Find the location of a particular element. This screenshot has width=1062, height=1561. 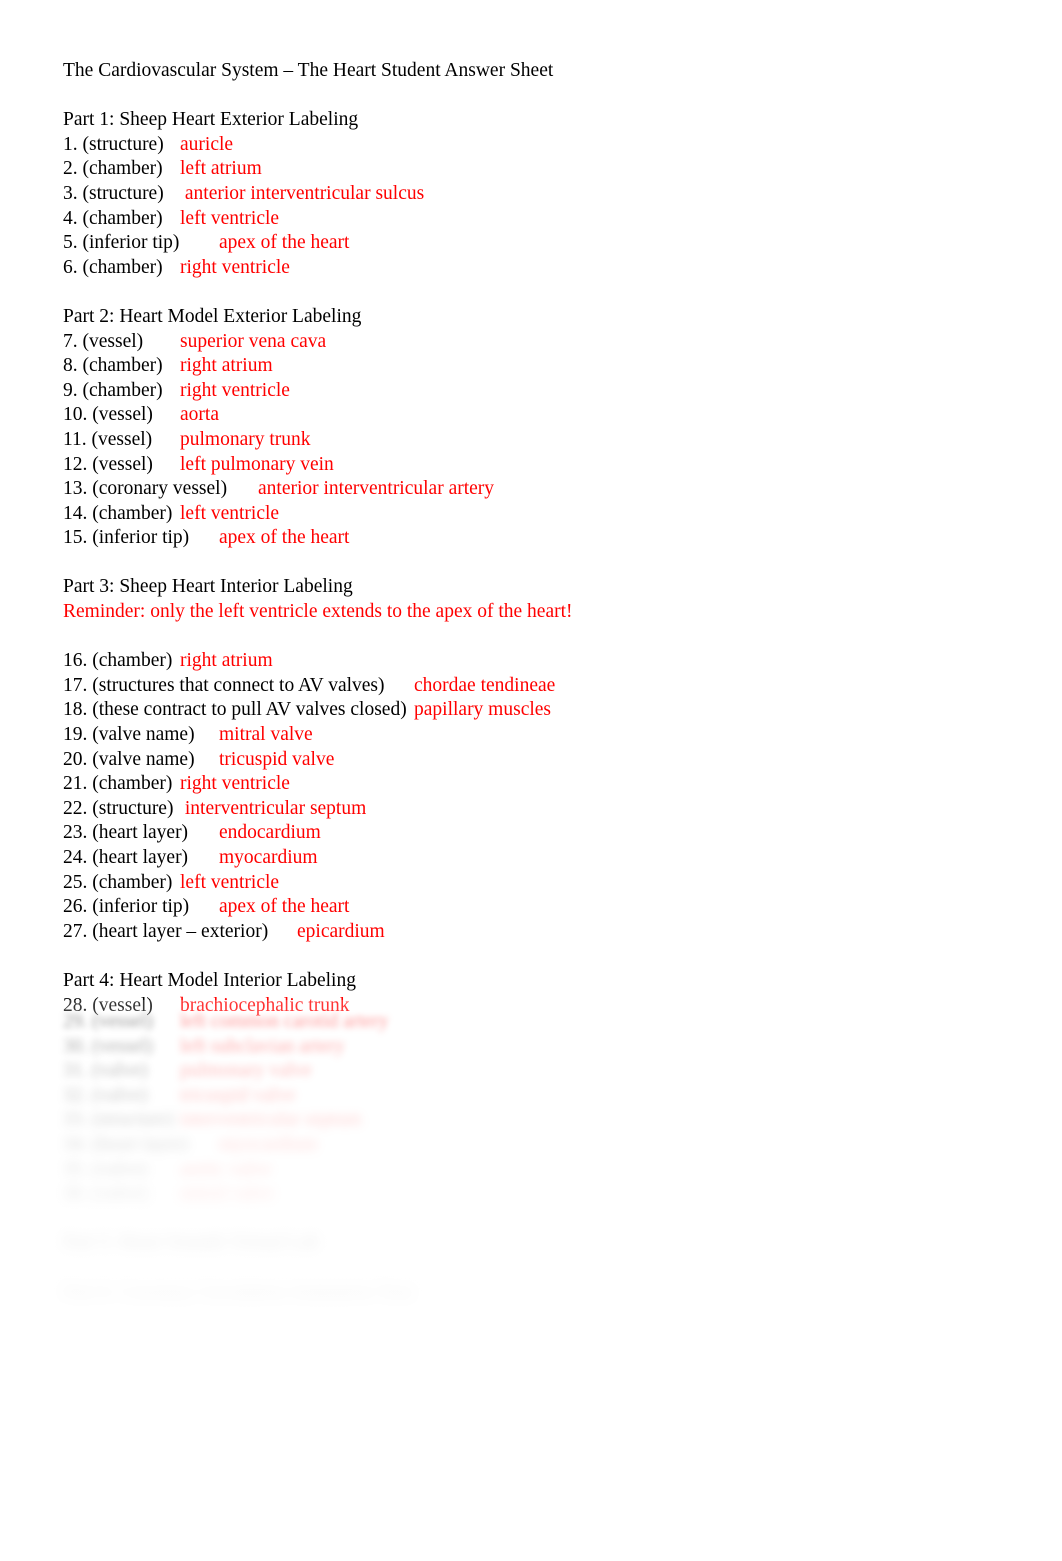

prompt-label: 14. (chamber) is located at coordinates (118, 513).